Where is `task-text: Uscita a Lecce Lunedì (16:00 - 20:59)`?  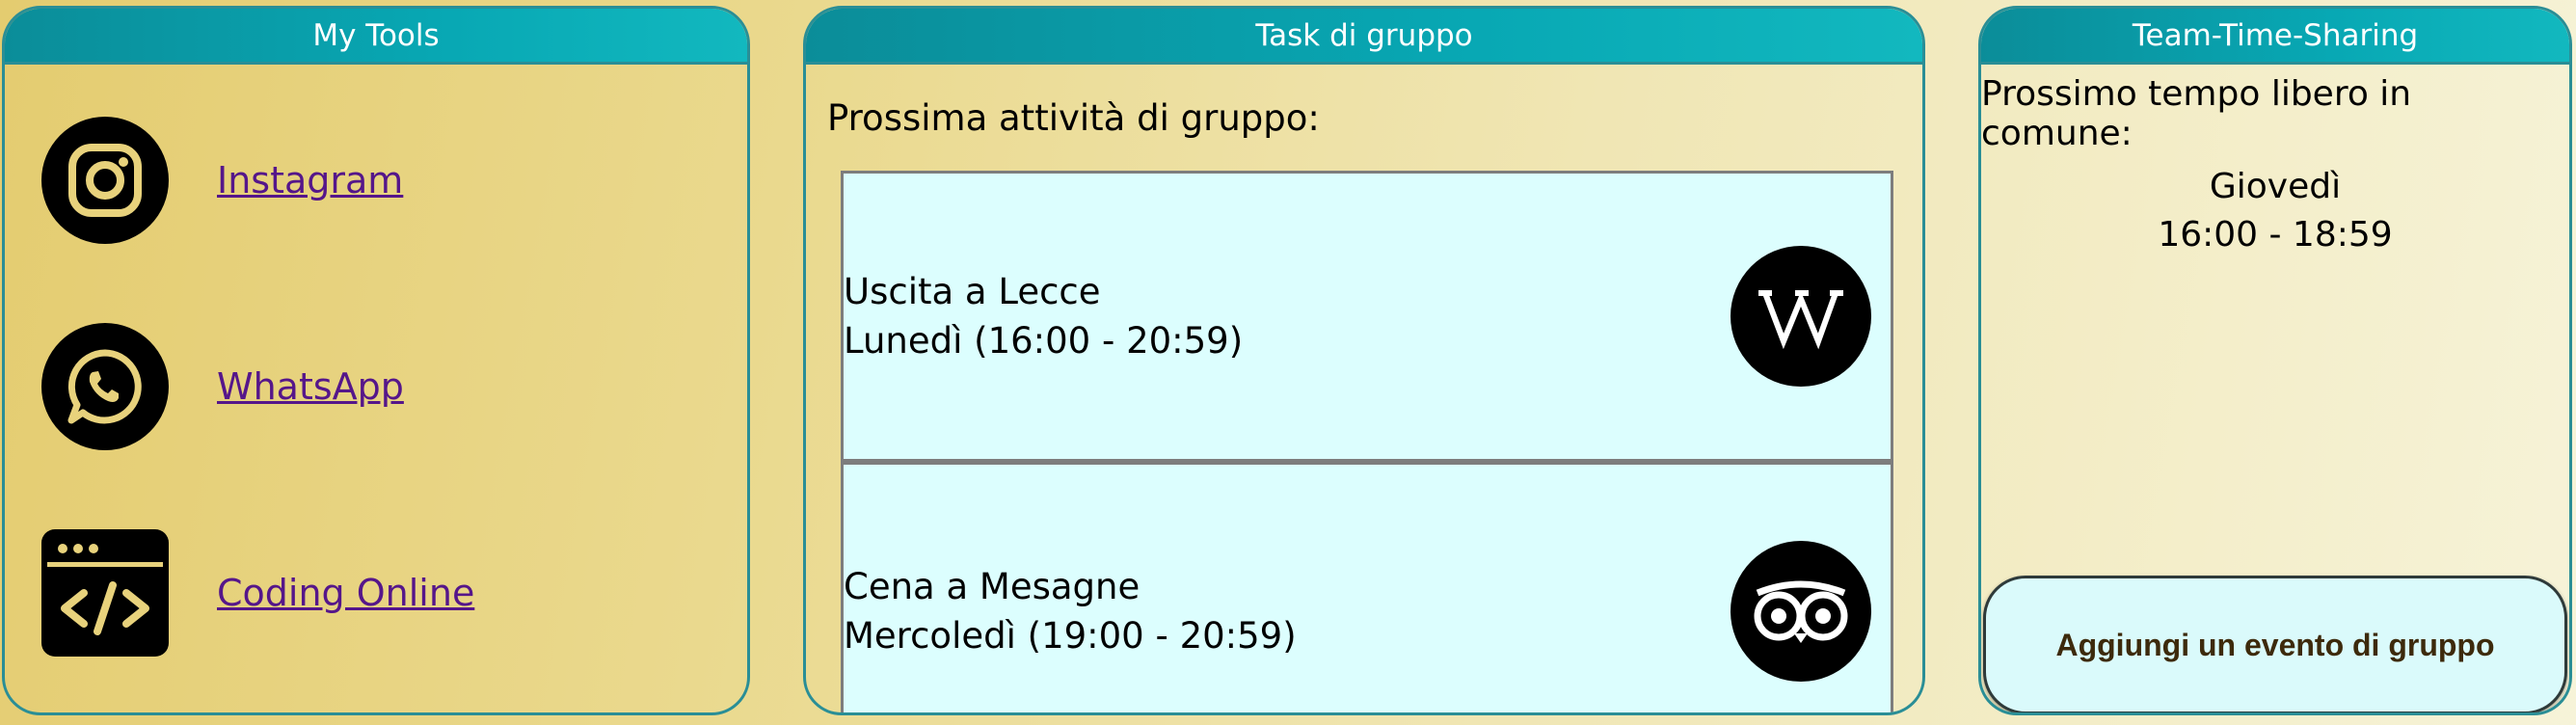
task-text: Uscita a Lecce Lunedì (16:00 - 20:59) is located at coordinates (1043, 316).